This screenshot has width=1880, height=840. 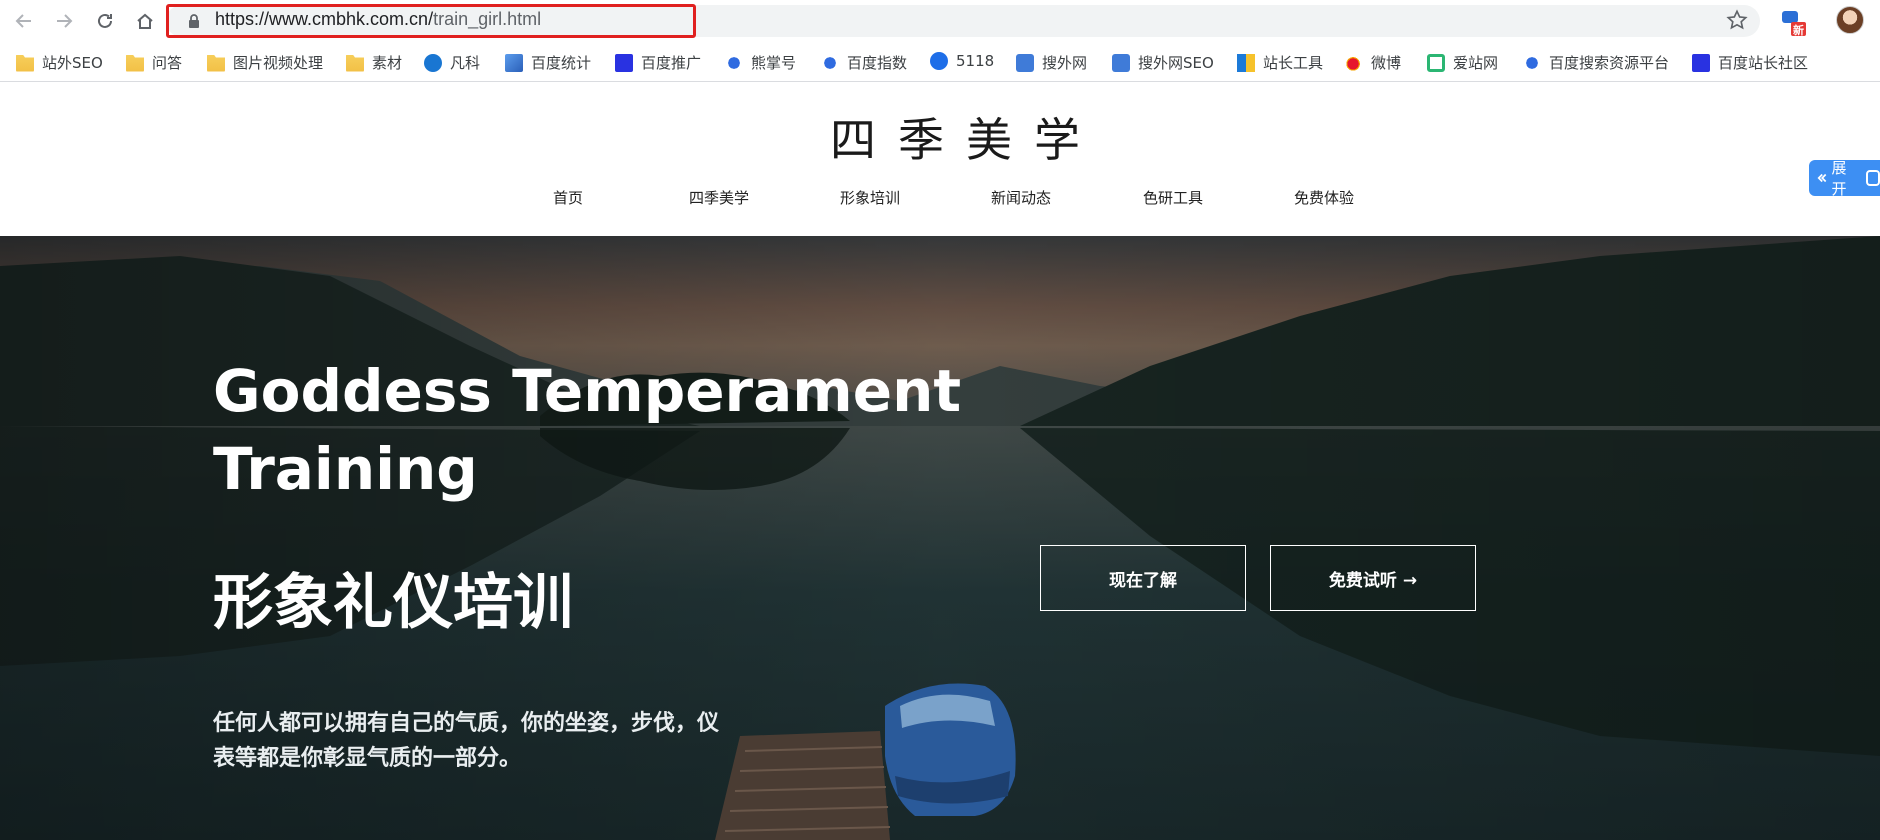 I want to click on home-button, so click(x=145, y=21).